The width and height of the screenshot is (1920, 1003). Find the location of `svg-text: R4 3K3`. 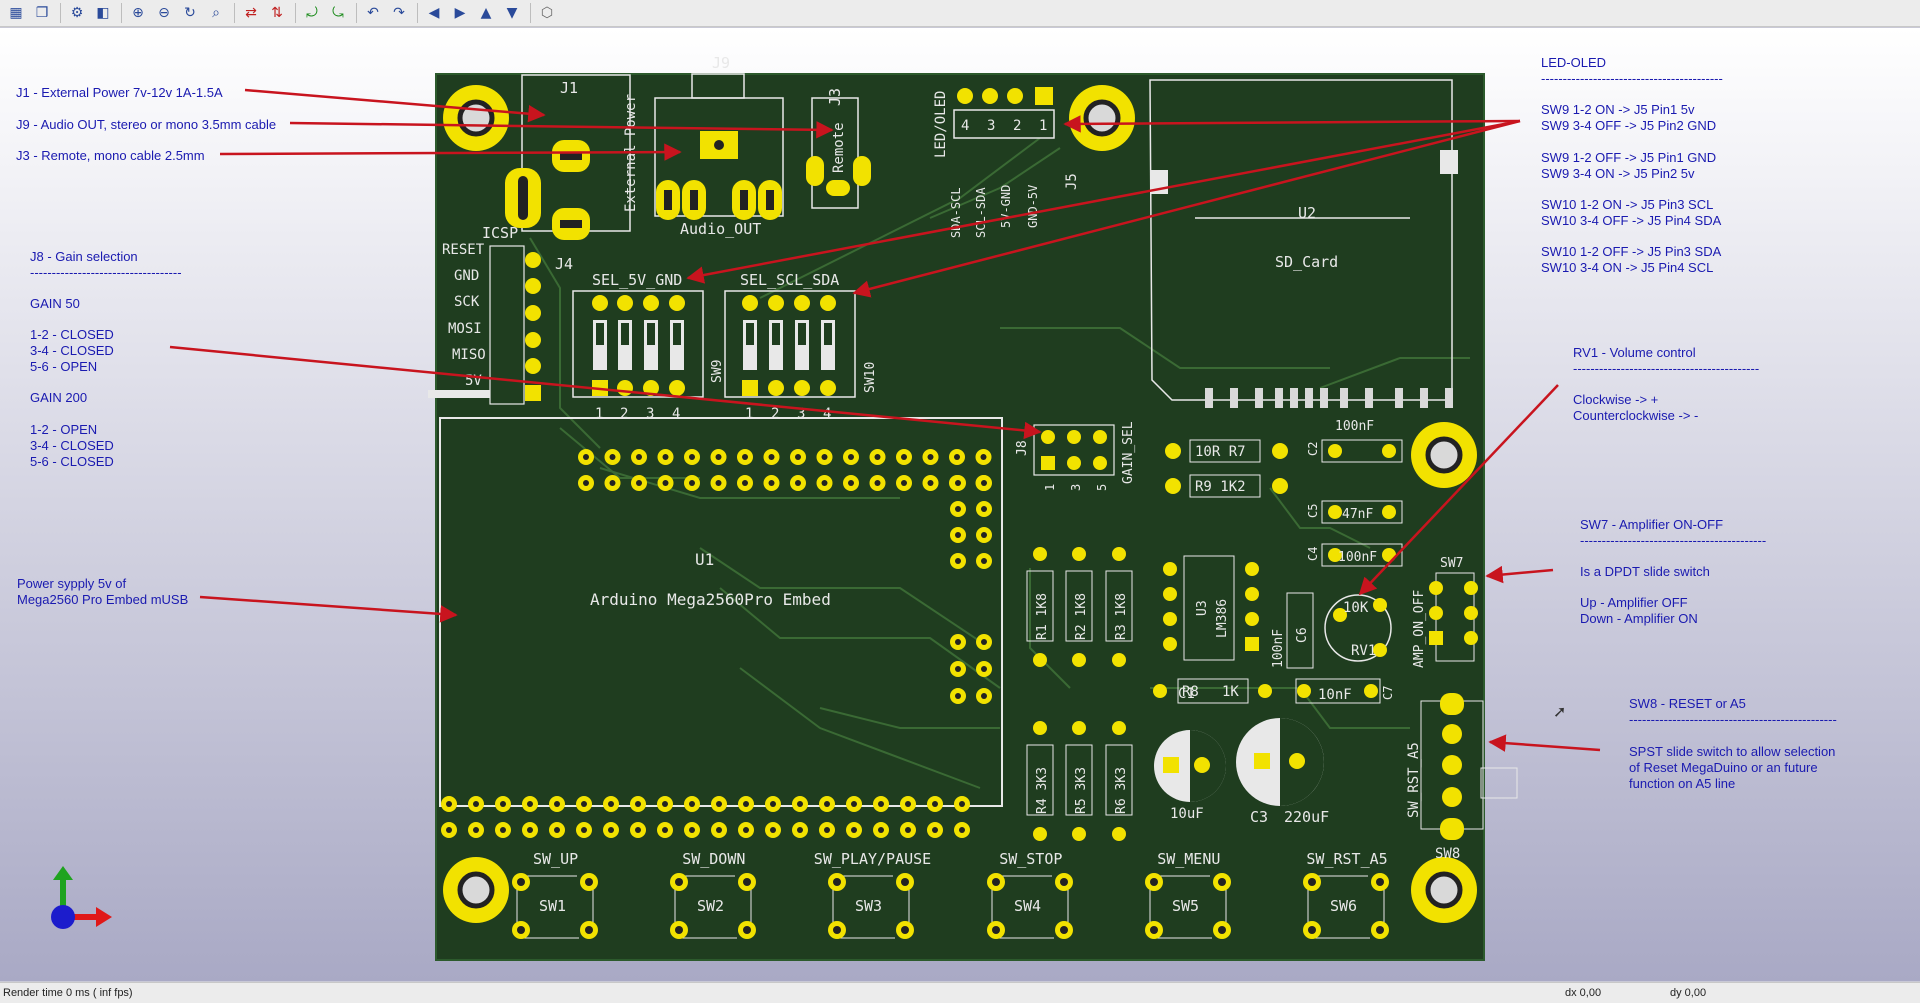

svg-text: R4 3K3 is located at coordinates (1042, 790).